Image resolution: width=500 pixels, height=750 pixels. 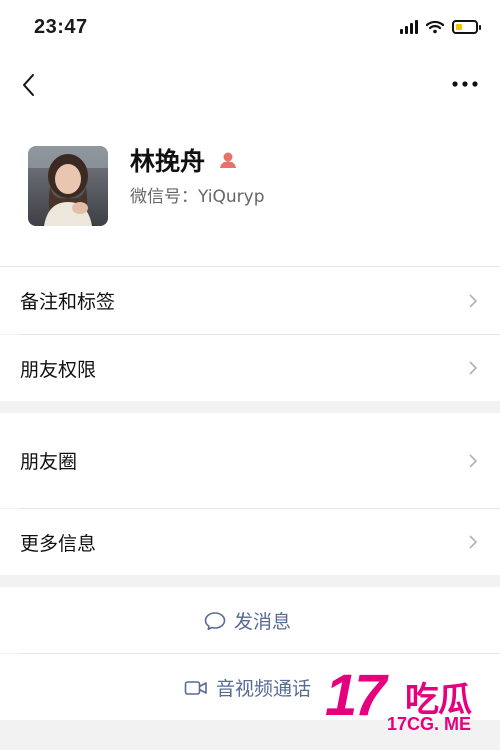 I want to click on more-horizontal-icon, so click(x=465, y=84).